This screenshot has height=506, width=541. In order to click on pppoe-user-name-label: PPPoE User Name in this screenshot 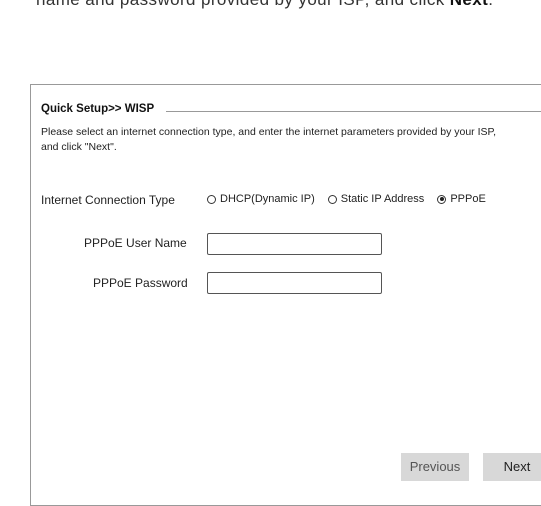, I will do `click(135, 243)`.